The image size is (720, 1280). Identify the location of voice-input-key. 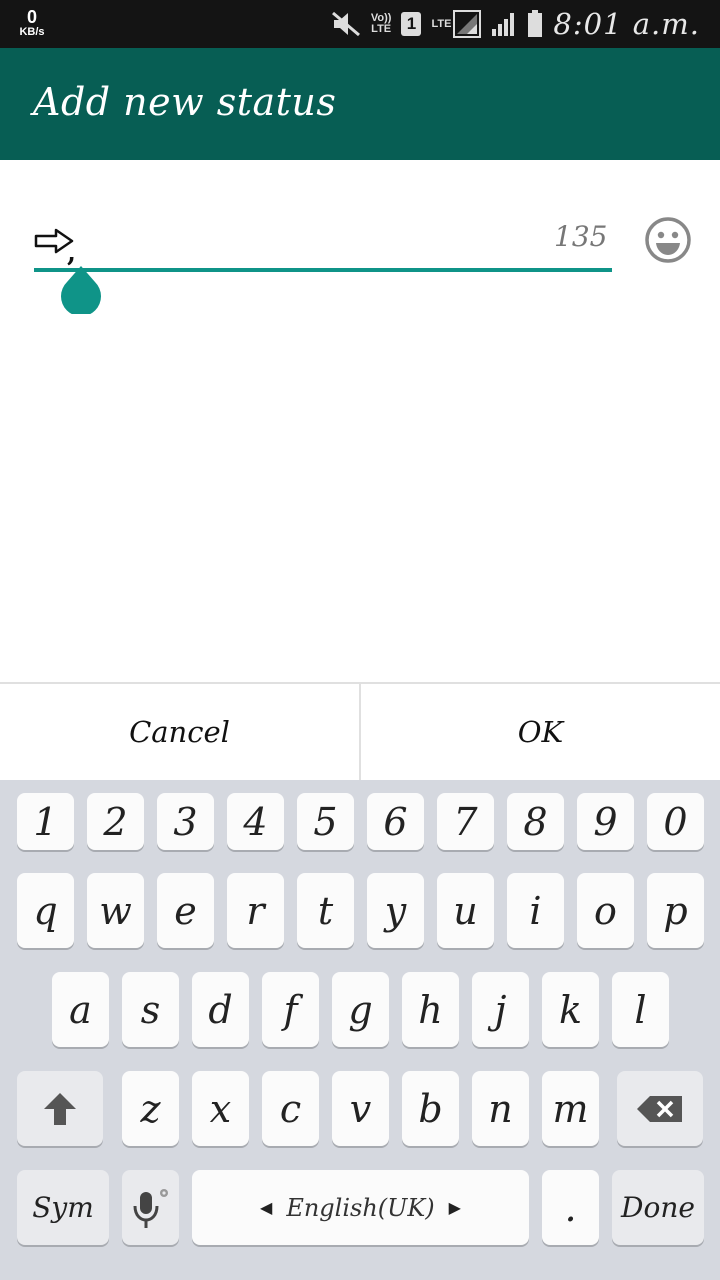
(150, 1207).